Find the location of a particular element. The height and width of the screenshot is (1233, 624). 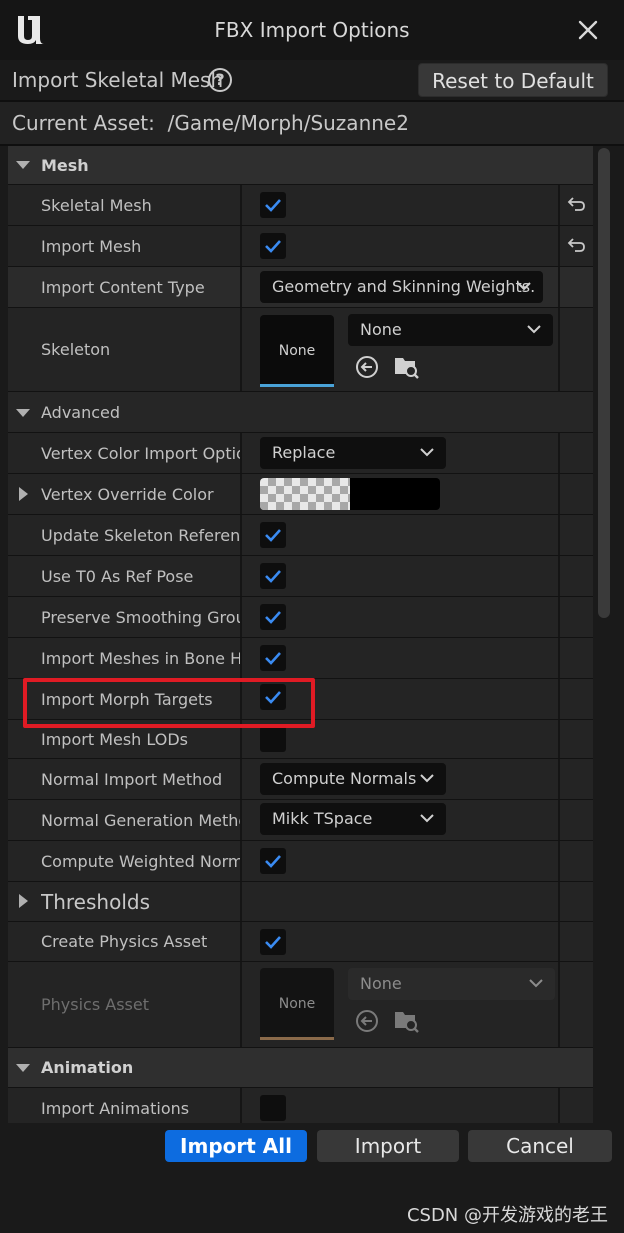

import-type-label: Import Skeletal Mesh is located at coordinates (118, 80).